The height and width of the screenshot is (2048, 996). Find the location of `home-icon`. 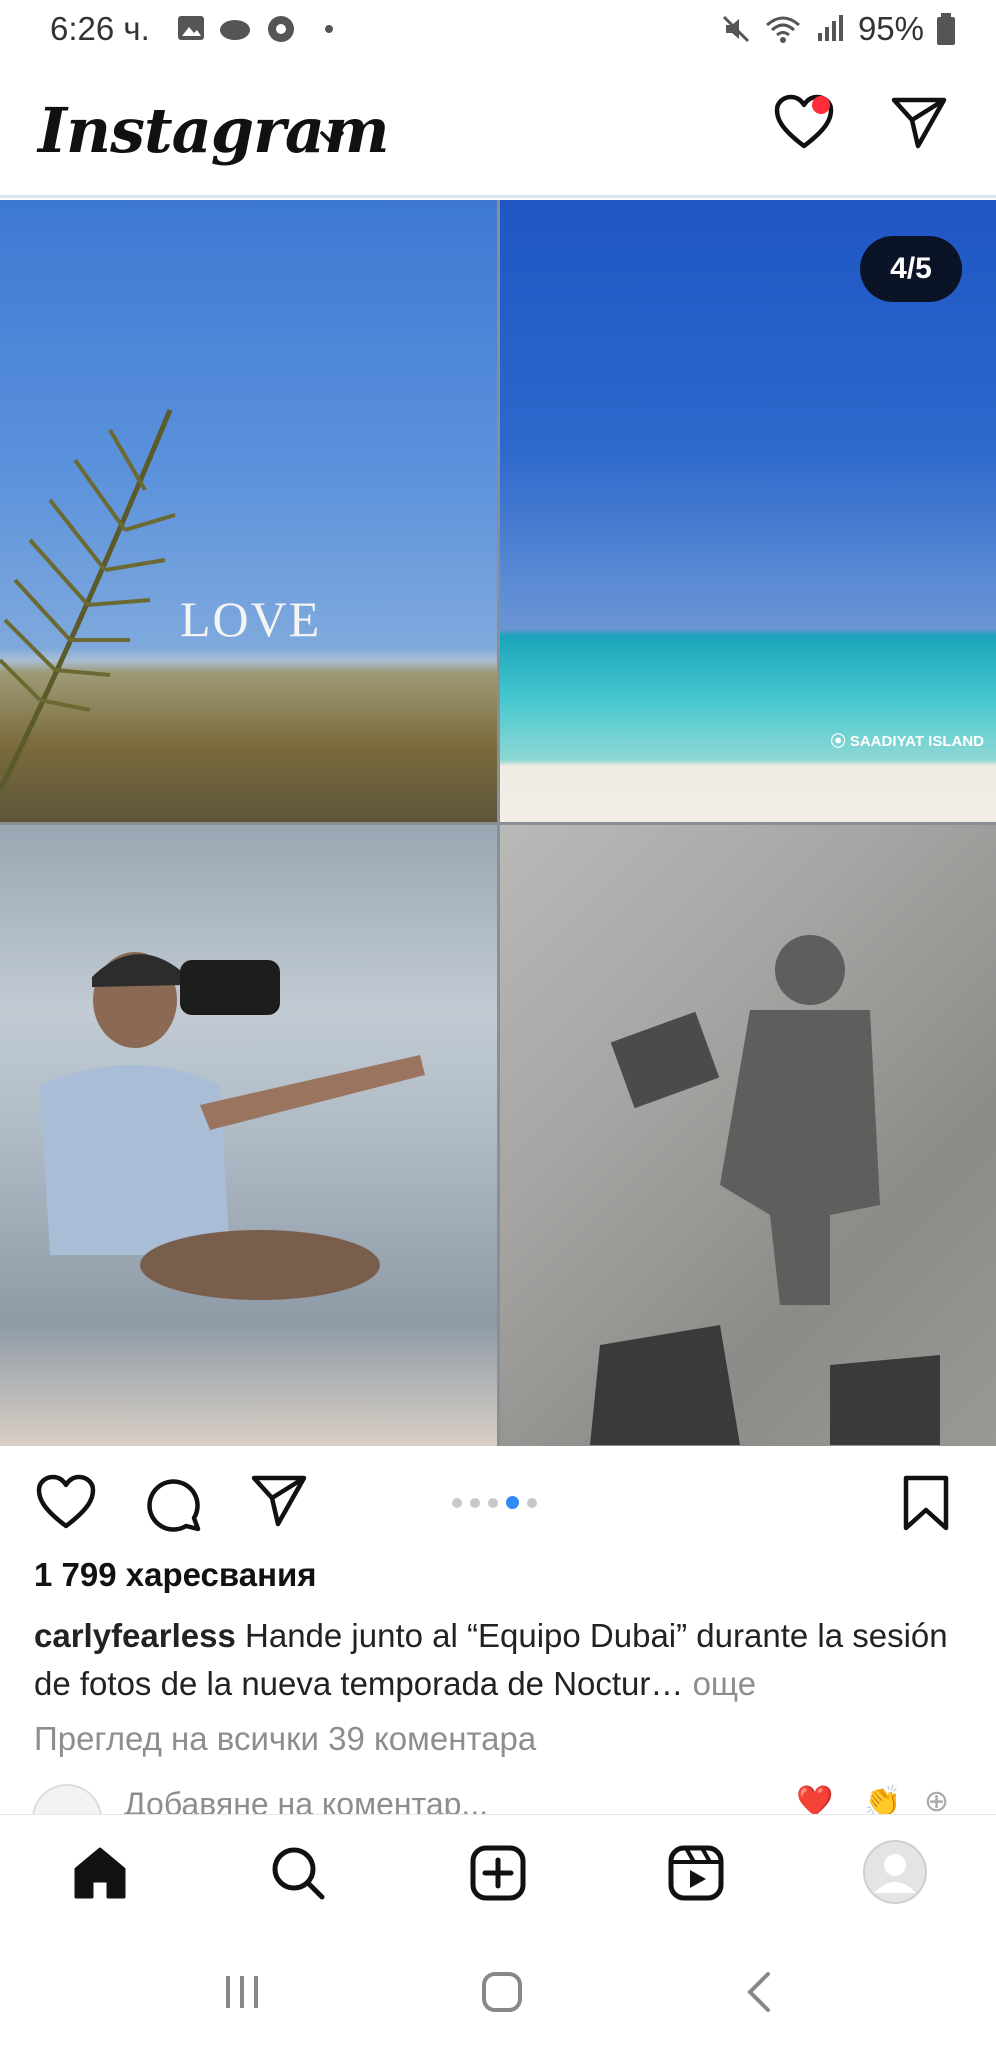

home-icon is located at coordinates (100, 1873).